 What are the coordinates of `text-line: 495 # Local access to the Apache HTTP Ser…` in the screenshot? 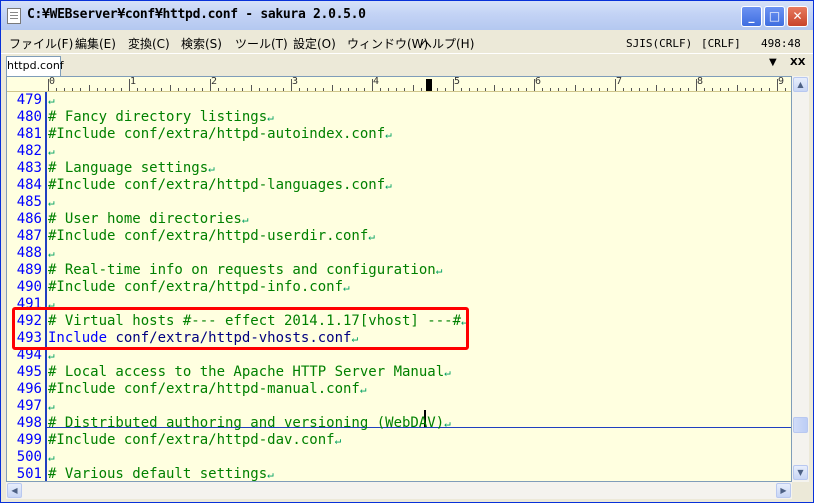 It's located at (399, 372).